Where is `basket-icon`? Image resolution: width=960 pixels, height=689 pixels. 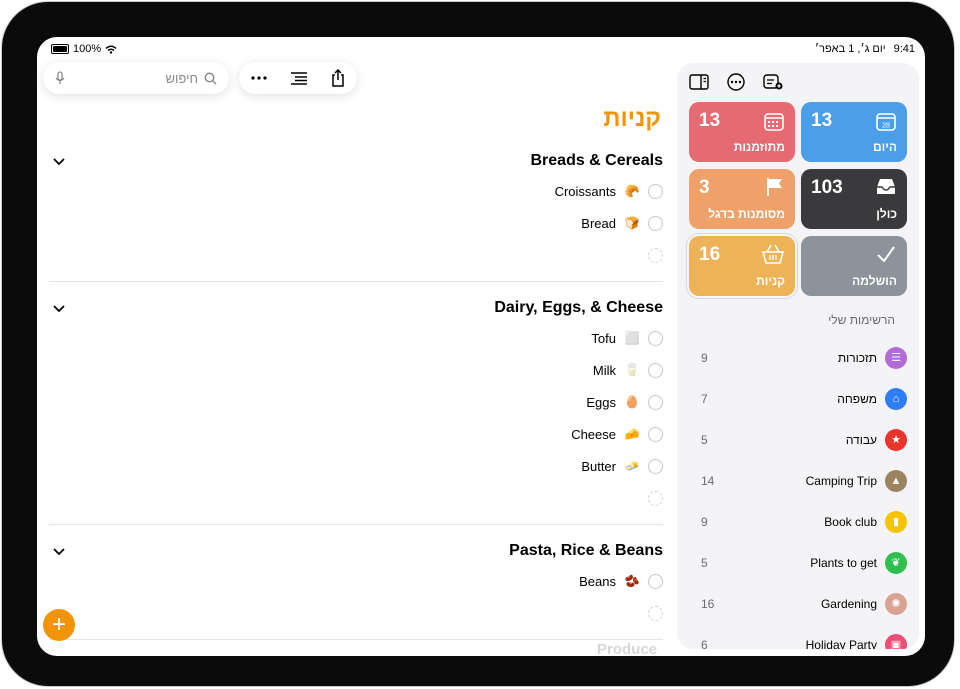 basket-icon is located at coordinates (773, 256).